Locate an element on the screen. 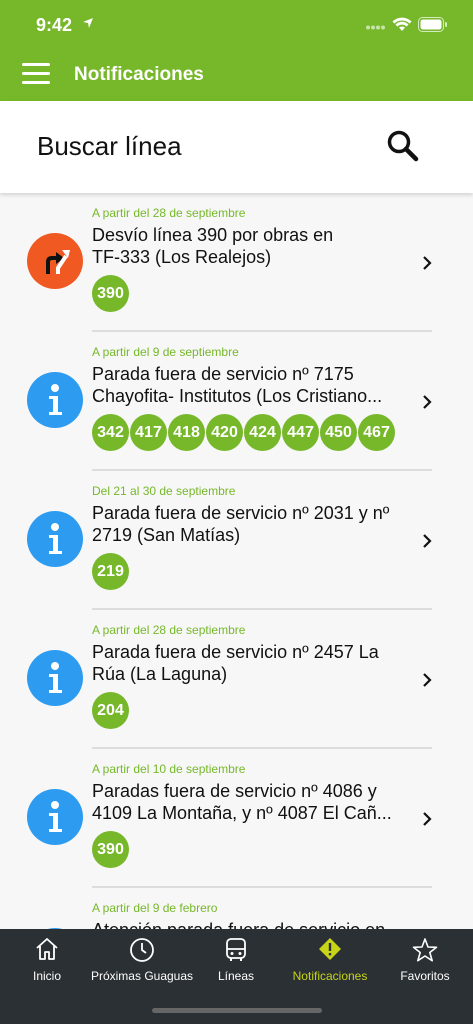  tab-favoritos: Favoritos is located at coordinates (425, 964).